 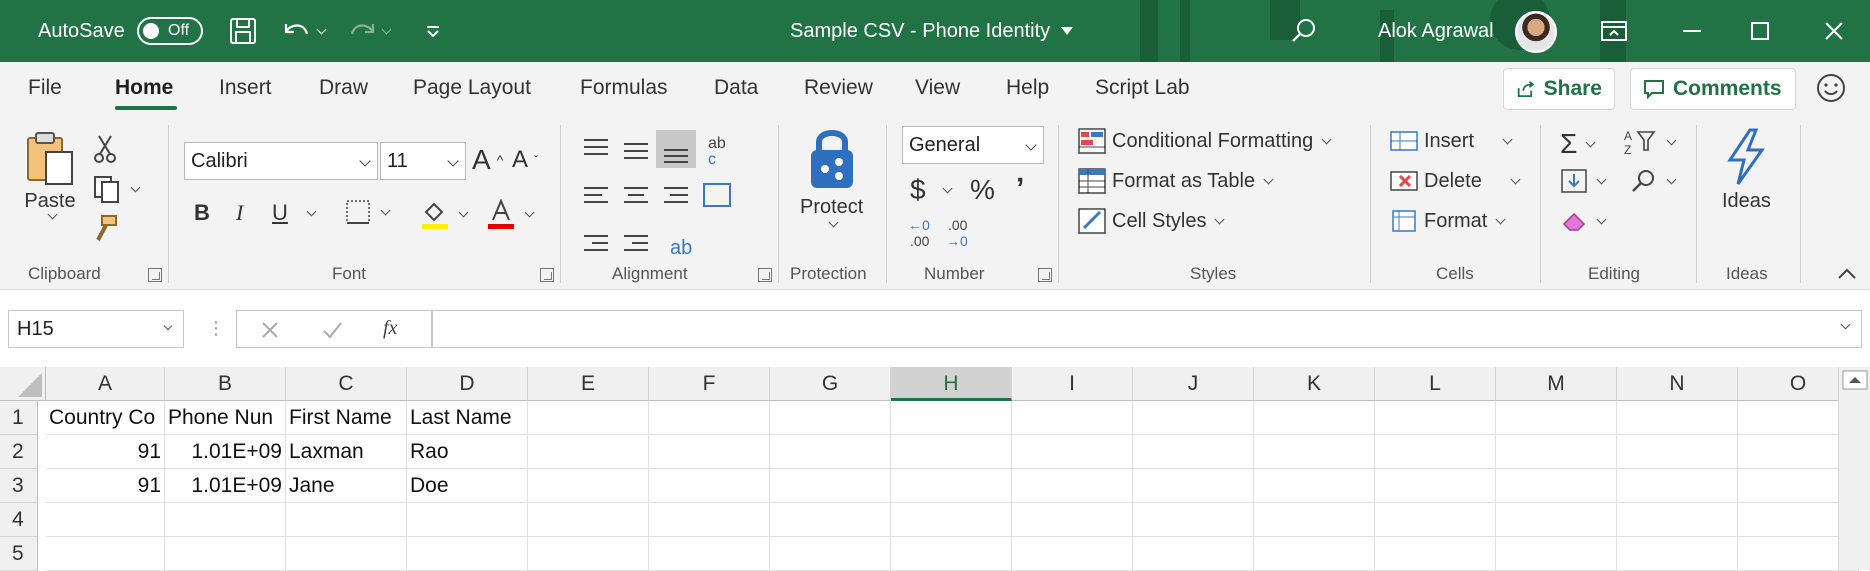 I want to click on cell-i2, so click(x=1072, y=452).